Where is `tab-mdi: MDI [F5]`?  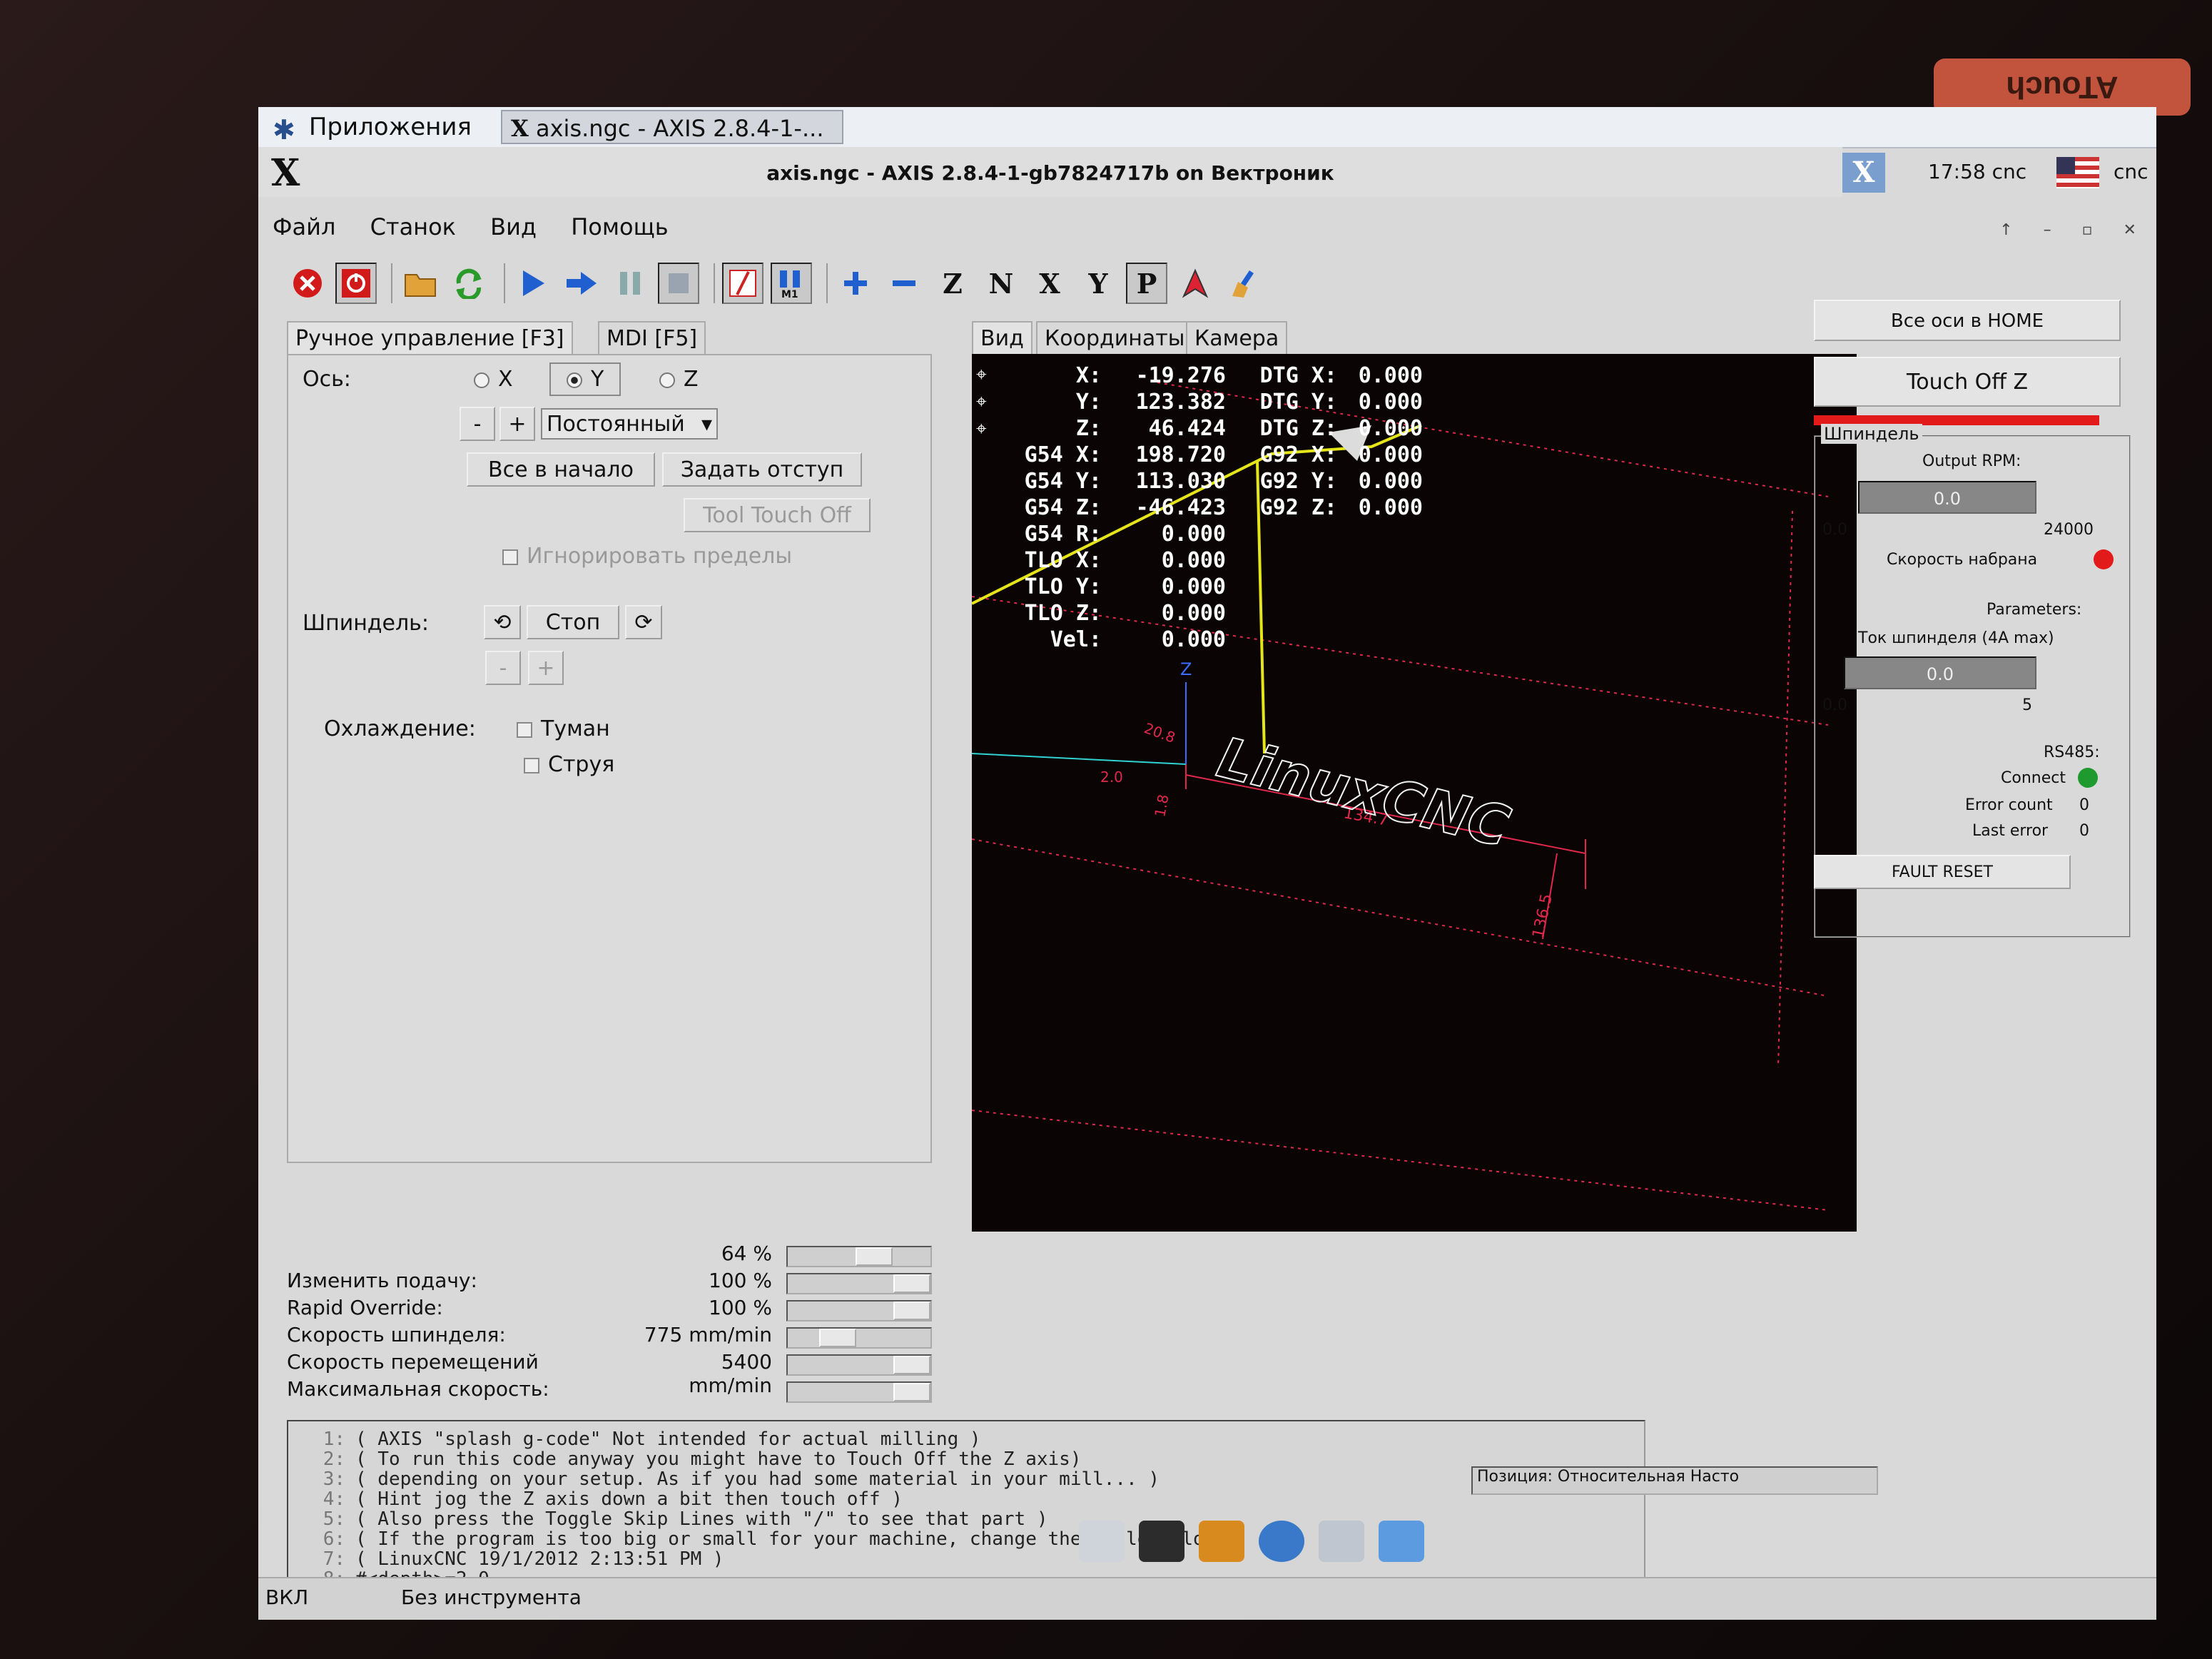
tab-mdi: MDI [F5] is located at coordinates (652, 338).